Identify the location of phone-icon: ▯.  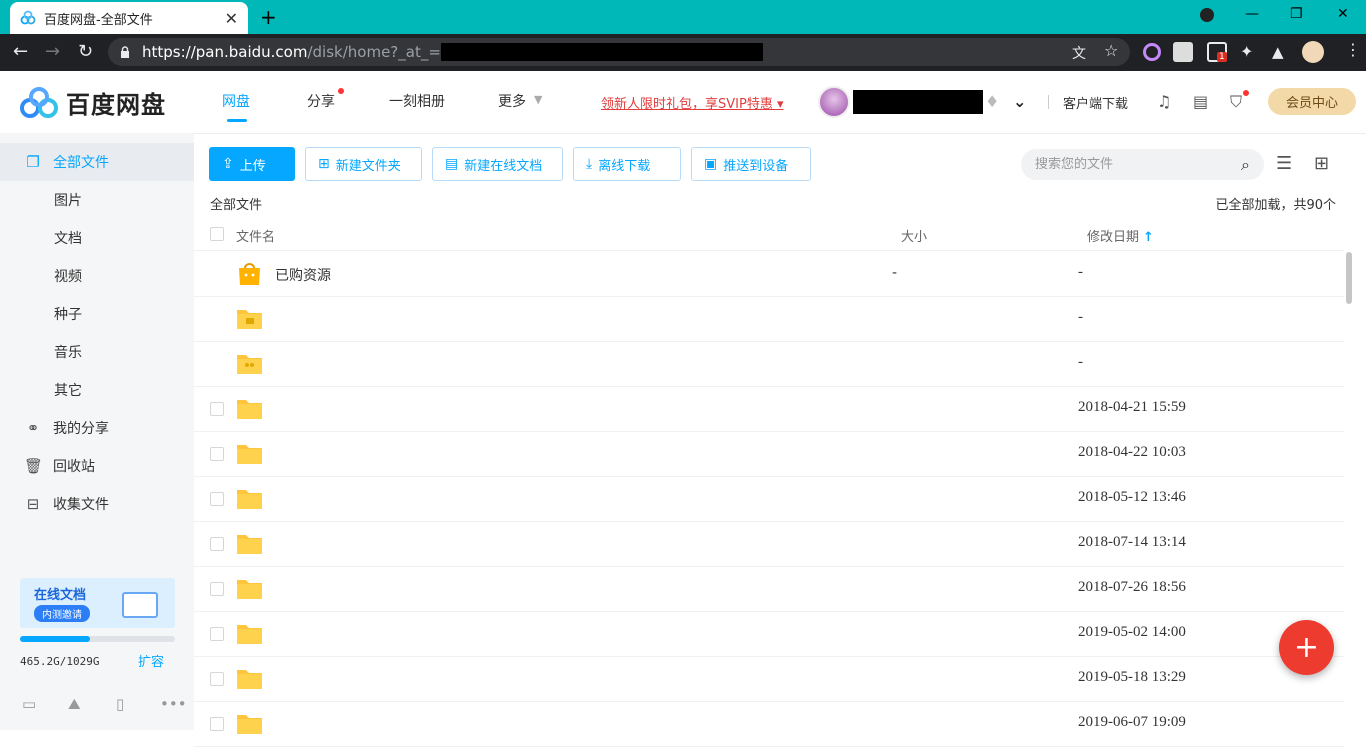
(120, 704).